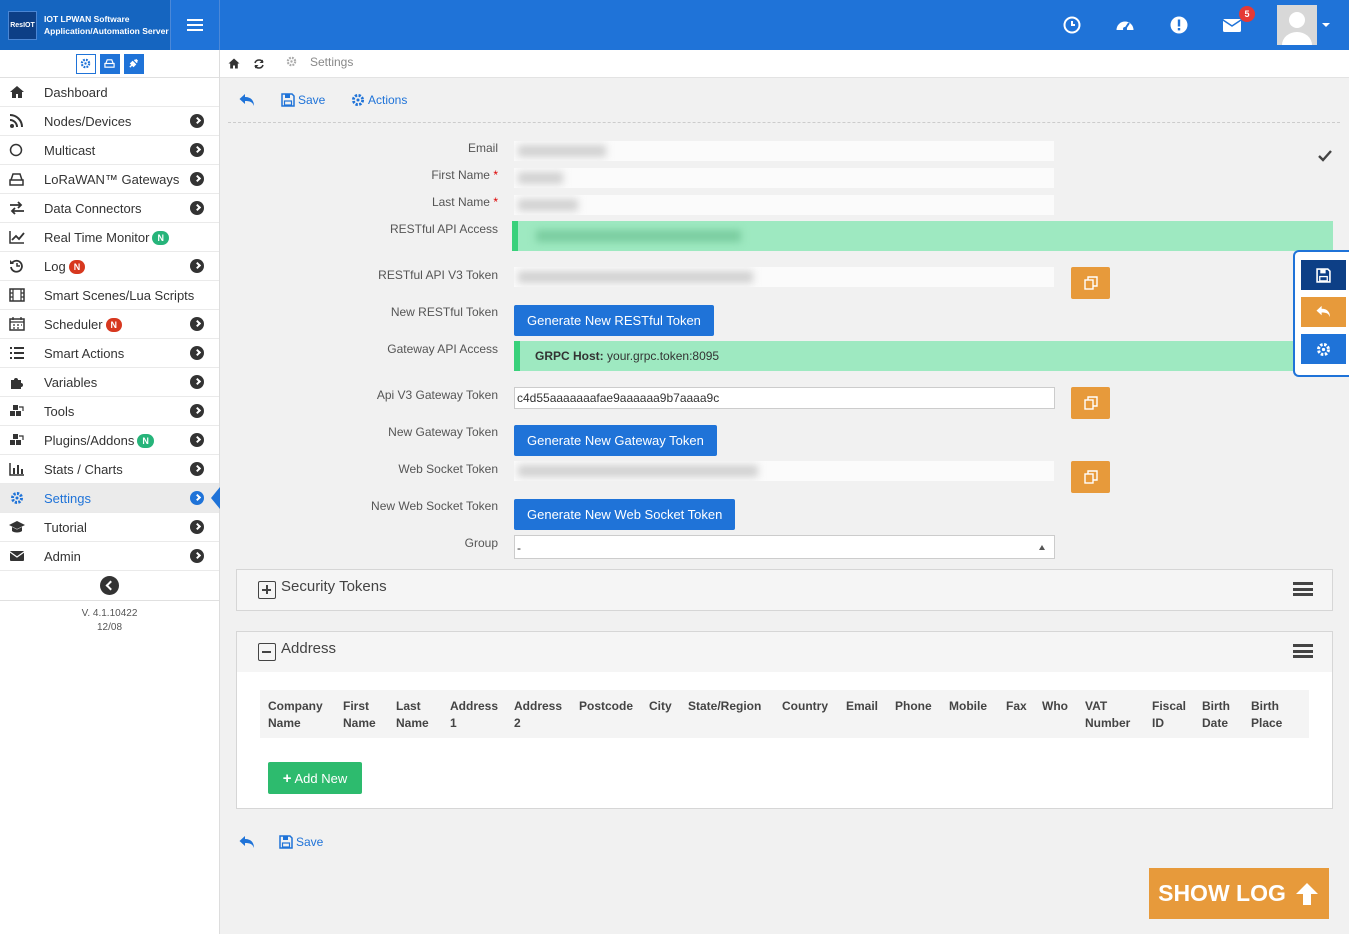  What do you see at coordinates (109, 324) in the screenshot?
I see `sidebar-item-scheduler: Scheduler N` at bounding box center [109, 324].